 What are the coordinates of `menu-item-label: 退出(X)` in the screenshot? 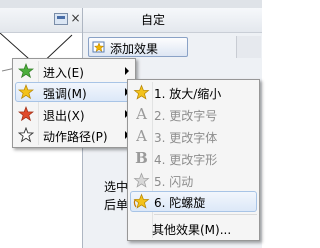 It's located at (64, 116).